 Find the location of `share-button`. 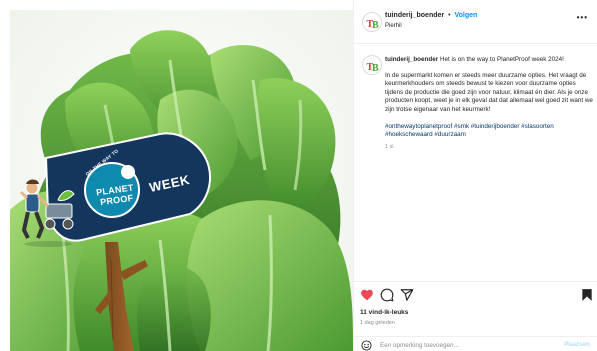

share-button is located at coordinates (407, 295).